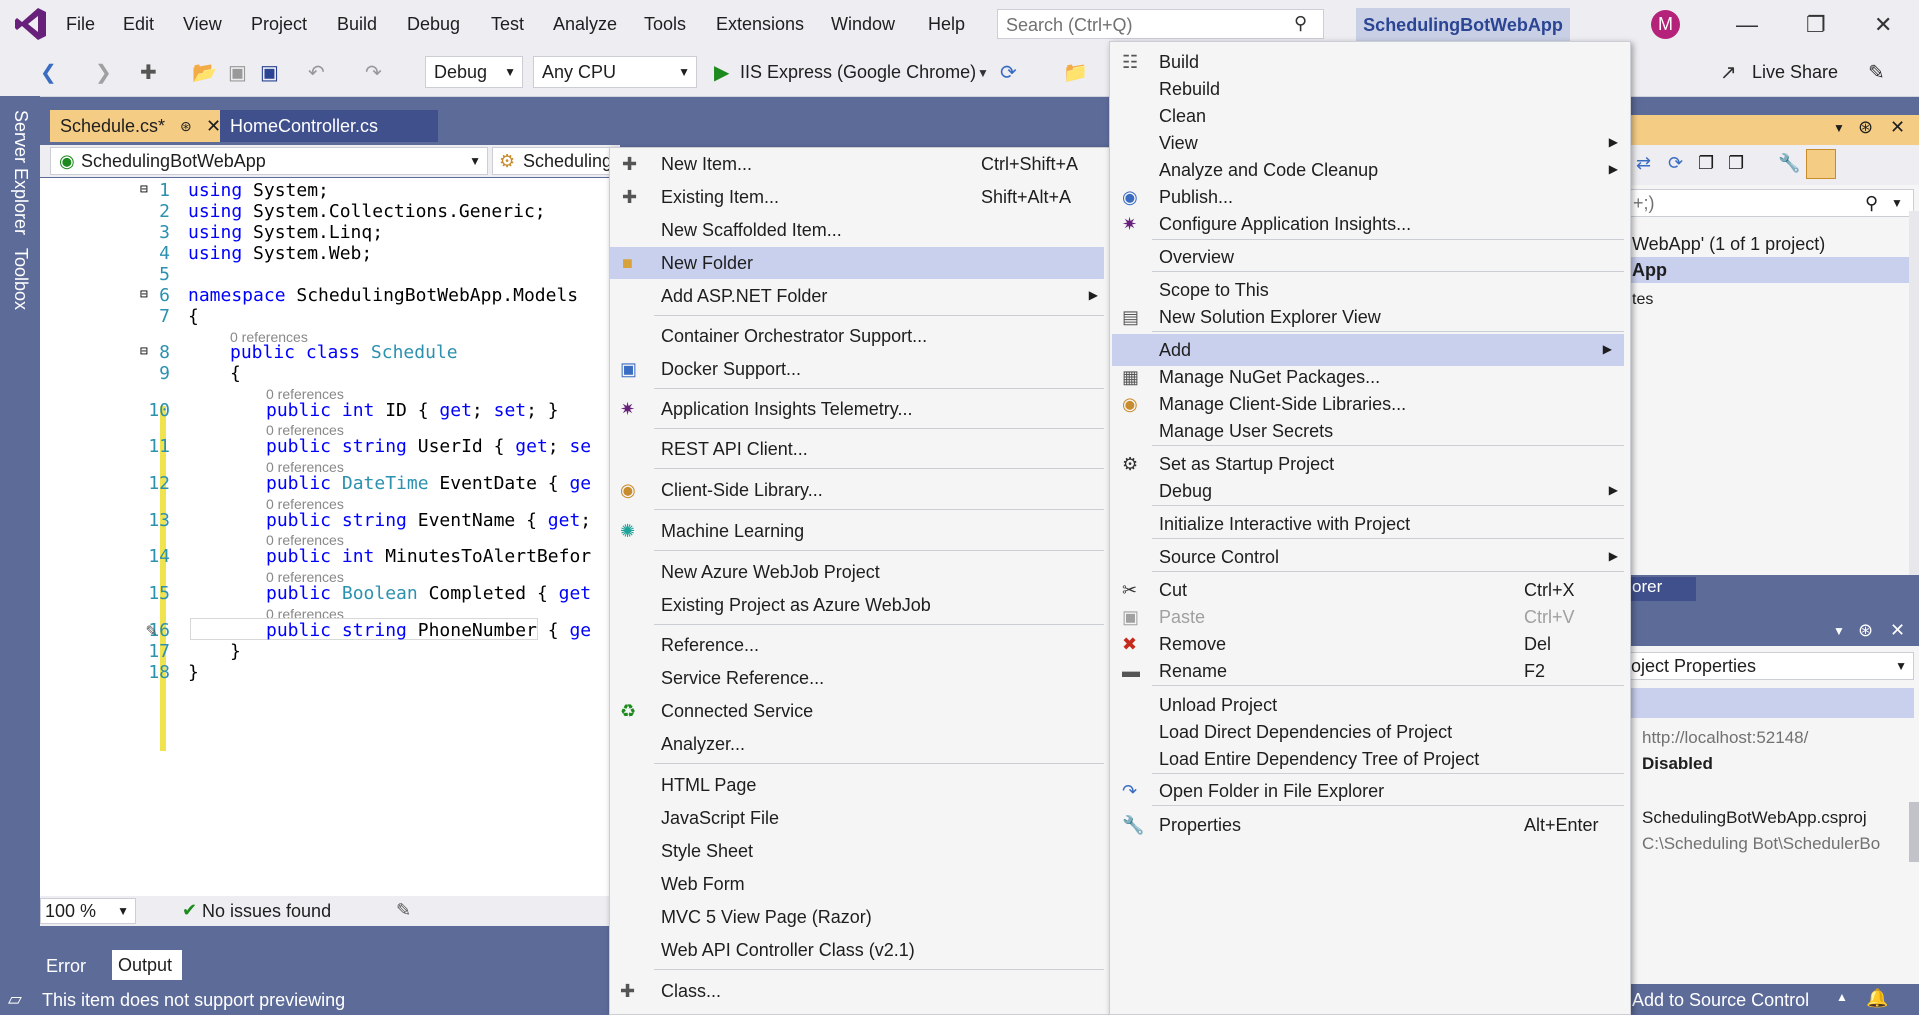 This screenshot has height=1015, width=1919. I want to click on add-to-source-control: Add to Source Control, so click(1720, 1000).